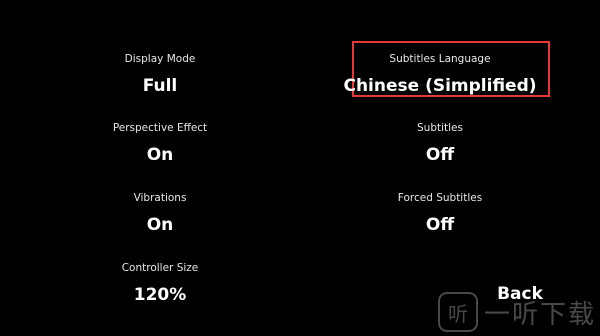 The width and height of the screenshot is (600, 336). What do you see at coordinates (440, 155) in the screenshot?
I see `subtitles-value: Off` at bounding box center [440, 155].